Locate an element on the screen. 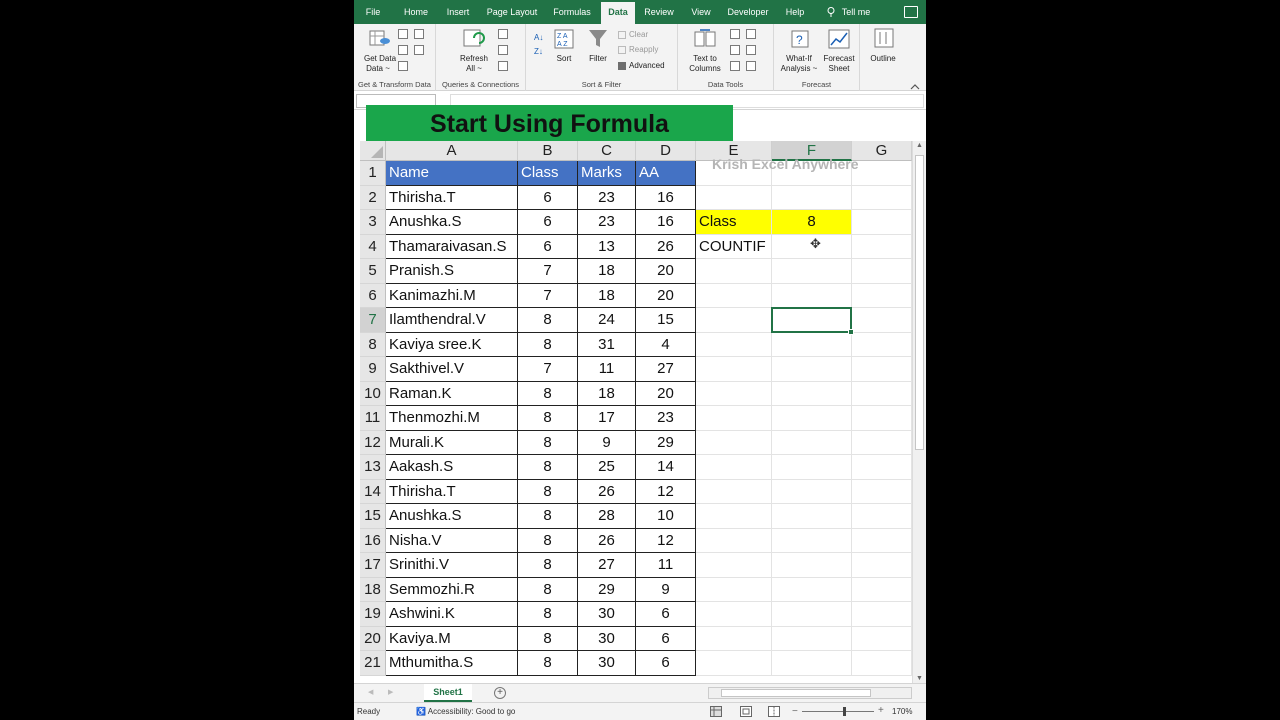 This screenshot has height=720, width=1280. table-cell: Ilamthendral.V is located at coordinates (452, 320).